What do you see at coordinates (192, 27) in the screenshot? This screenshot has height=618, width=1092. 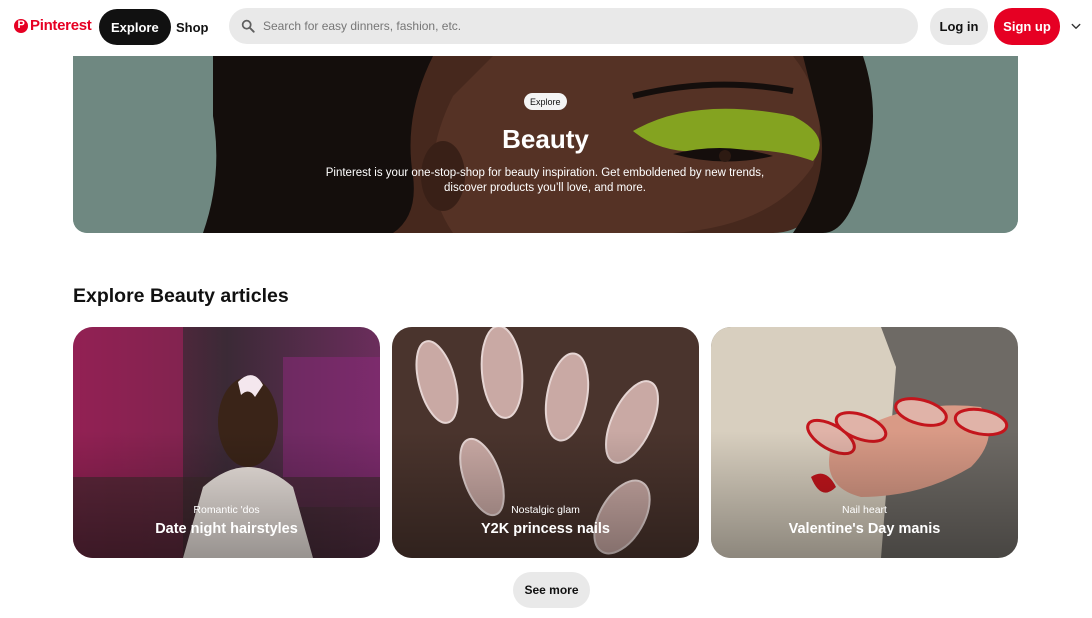 I see `nav-shop-tab: Shop` at bounding box center [192, 27].